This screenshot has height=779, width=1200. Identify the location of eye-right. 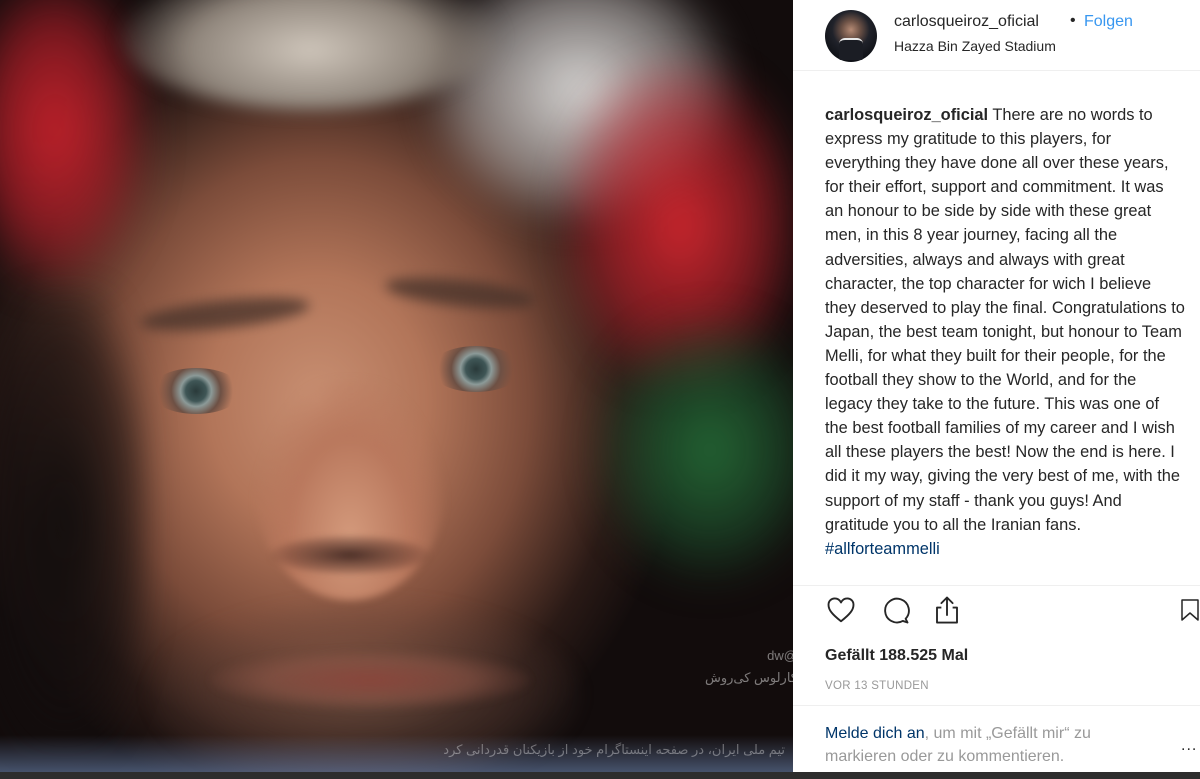
(476, 369).